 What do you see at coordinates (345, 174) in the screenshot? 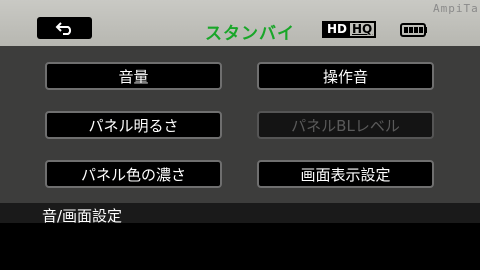
I see `display-settings-button: 画面表示設定` at bounding box center [345, 174].